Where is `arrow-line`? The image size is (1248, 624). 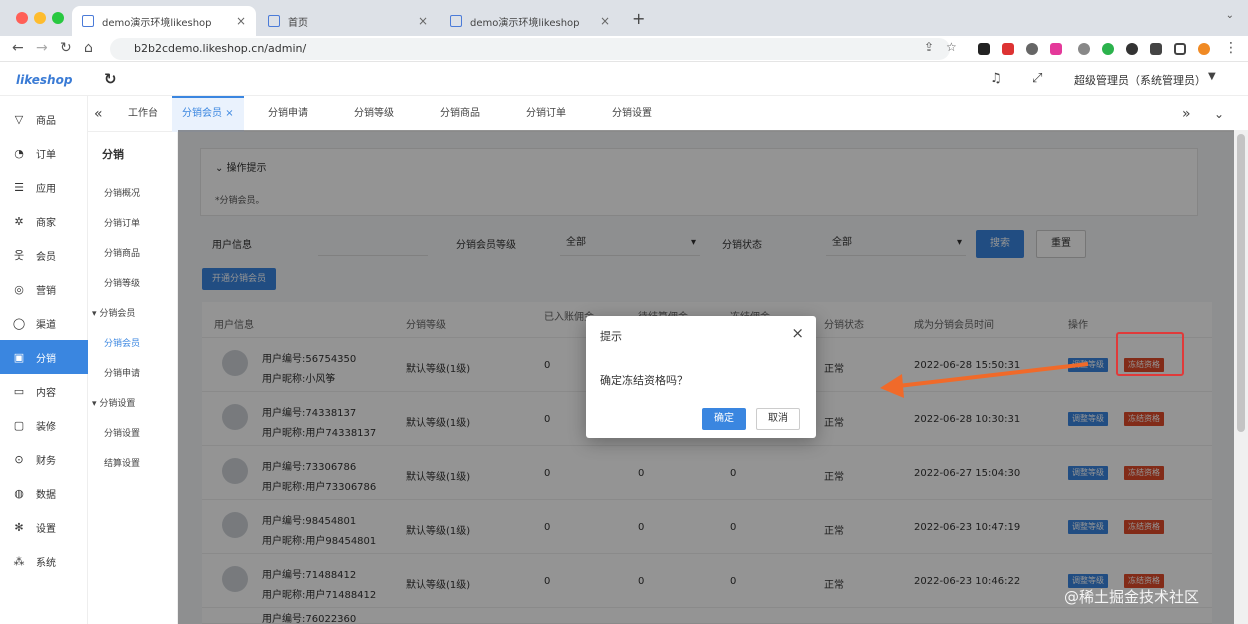
arrow-line is located at coordinates (993, 375).